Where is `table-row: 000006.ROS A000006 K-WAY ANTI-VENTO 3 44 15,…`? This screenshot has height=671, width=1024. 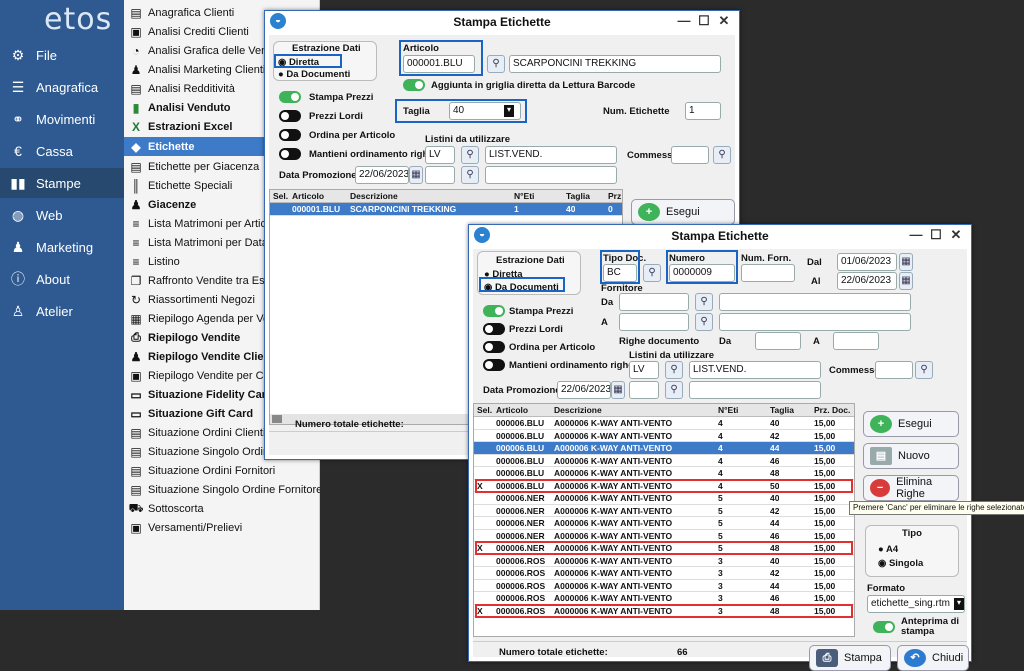 table-row: 000006.ROS A000006 K-WAY ANTI-VENTO 3 44 15,… is located at coordinates (664, 586).